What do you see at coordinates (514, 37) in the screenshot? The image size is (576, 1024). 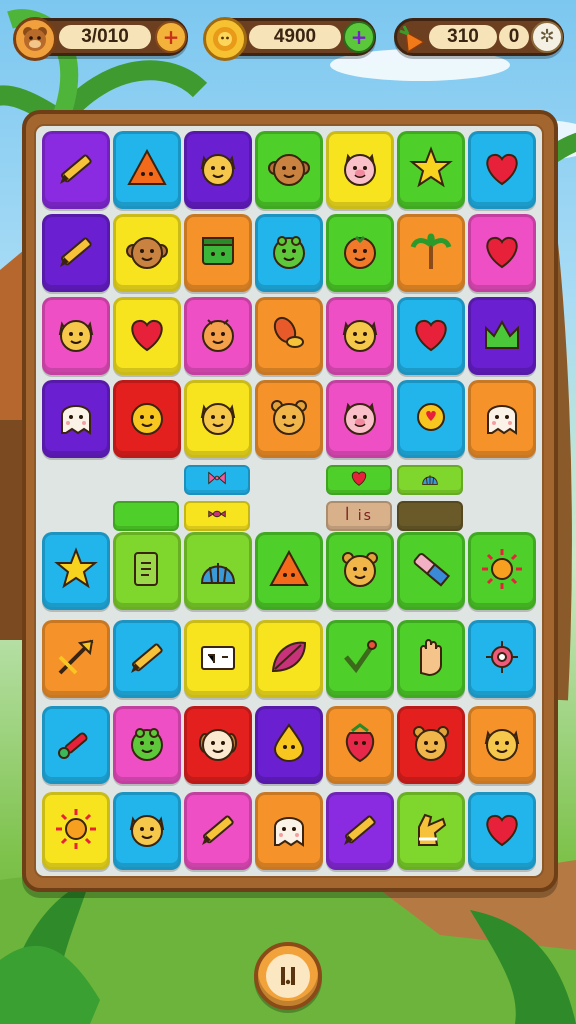 I see `energy-secondary-value: 0` at bounding box center [514, 37].